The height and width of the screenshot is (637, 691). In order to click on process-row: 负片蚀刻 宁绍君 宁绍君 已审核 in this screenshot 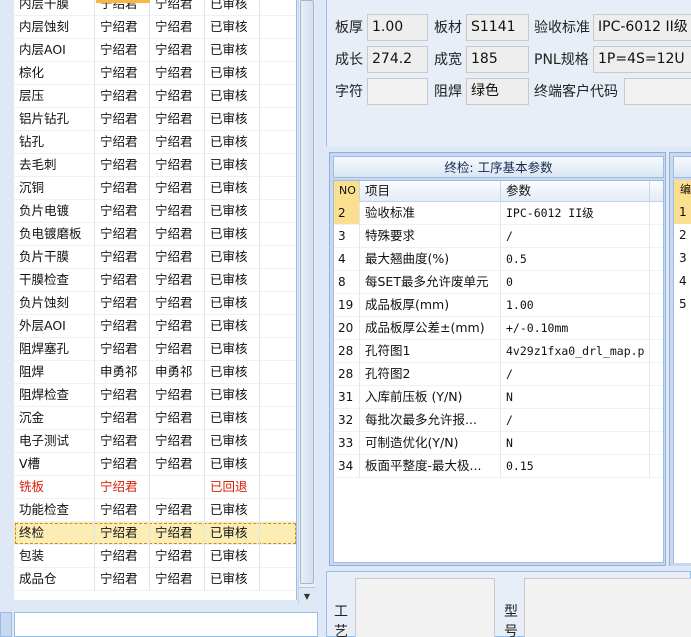, I will do `click(155, 303)`.